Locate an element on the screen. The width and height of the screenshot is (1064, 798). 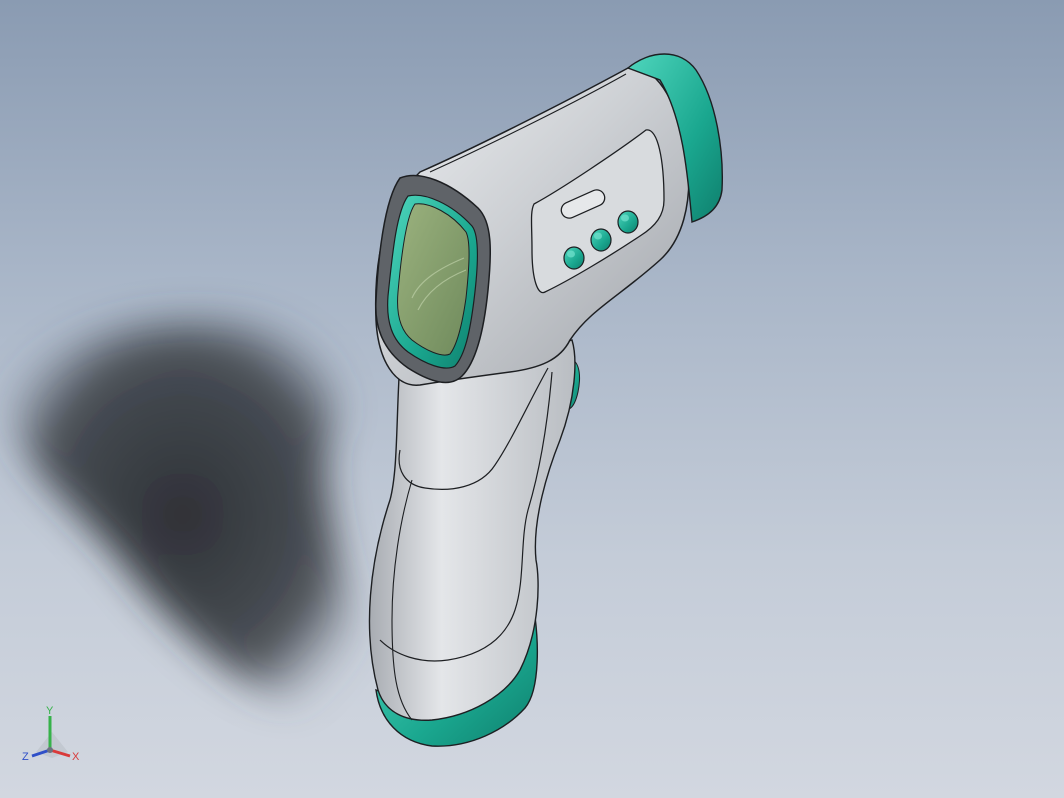
triad-x-label: X is located at coordinates (76, 757).